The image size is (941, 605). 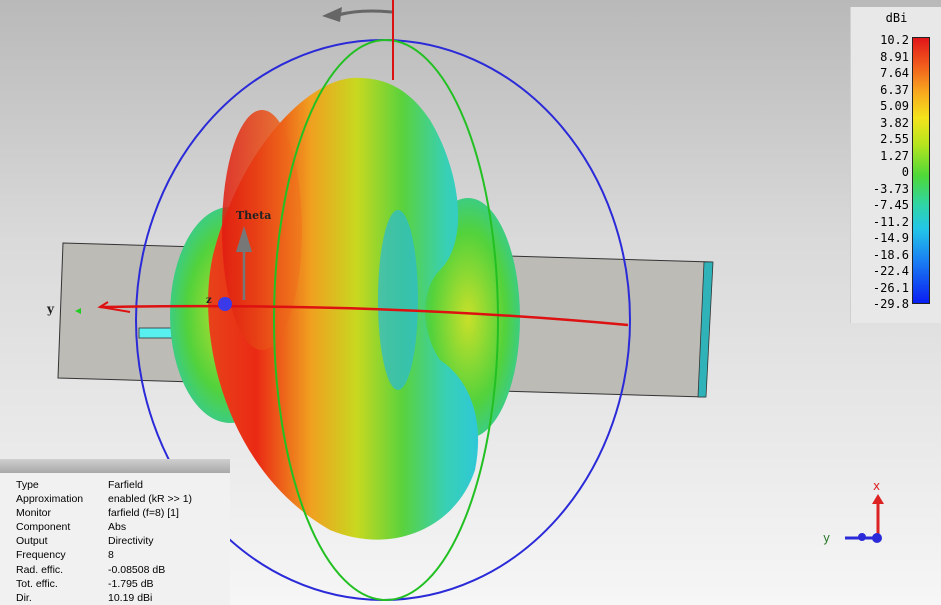 What do you see at coordinates (890, 287) in the screenshot?
I see `legend-tick-label: -26.1` at bounding box center [890, 287].